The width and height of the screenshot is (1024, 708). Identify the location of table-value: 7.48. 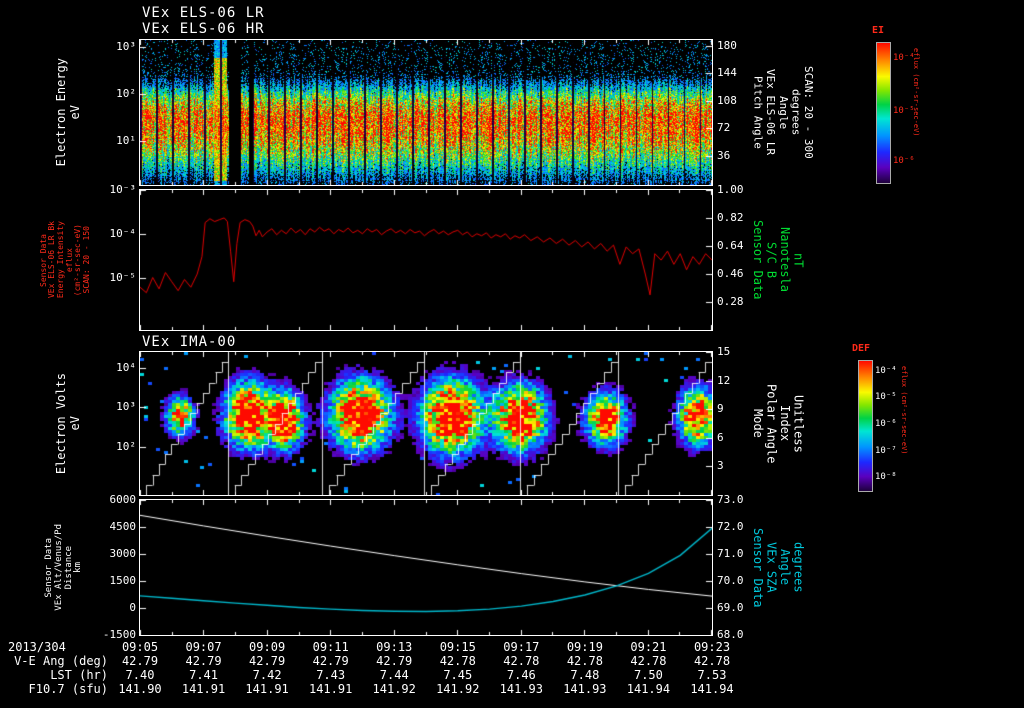
(585, 675).